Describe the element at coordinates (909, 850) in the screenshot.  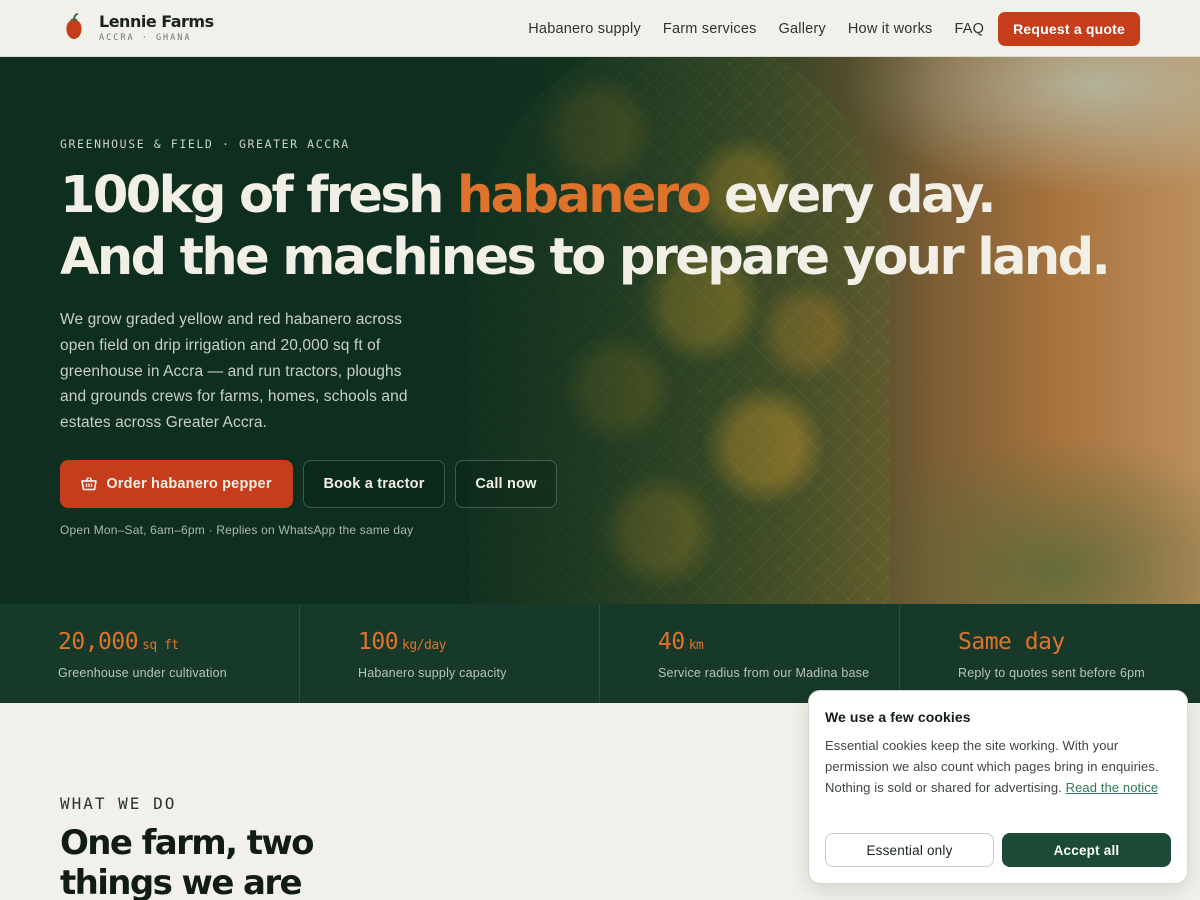
I see `essential-only-button: Essential only` at that location.